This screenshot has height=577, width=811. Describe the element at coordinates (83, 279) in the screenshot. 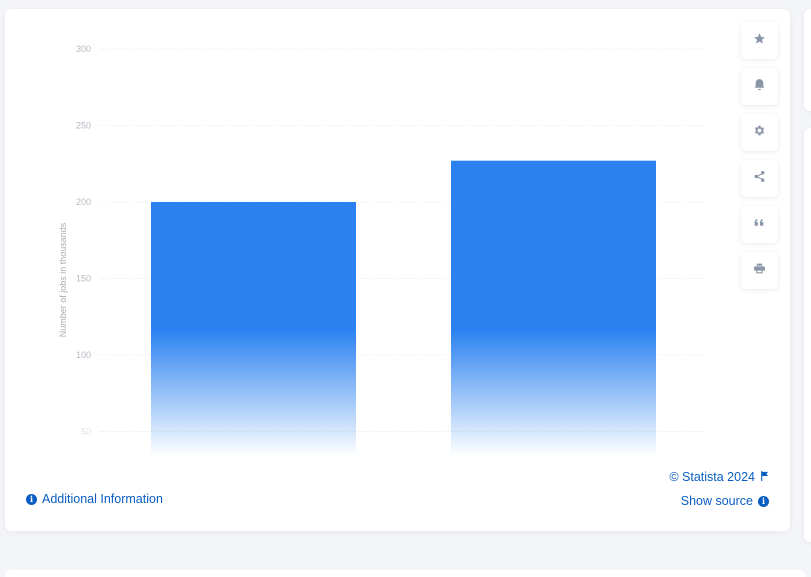

I see `y-tick-label: 150` at that location.